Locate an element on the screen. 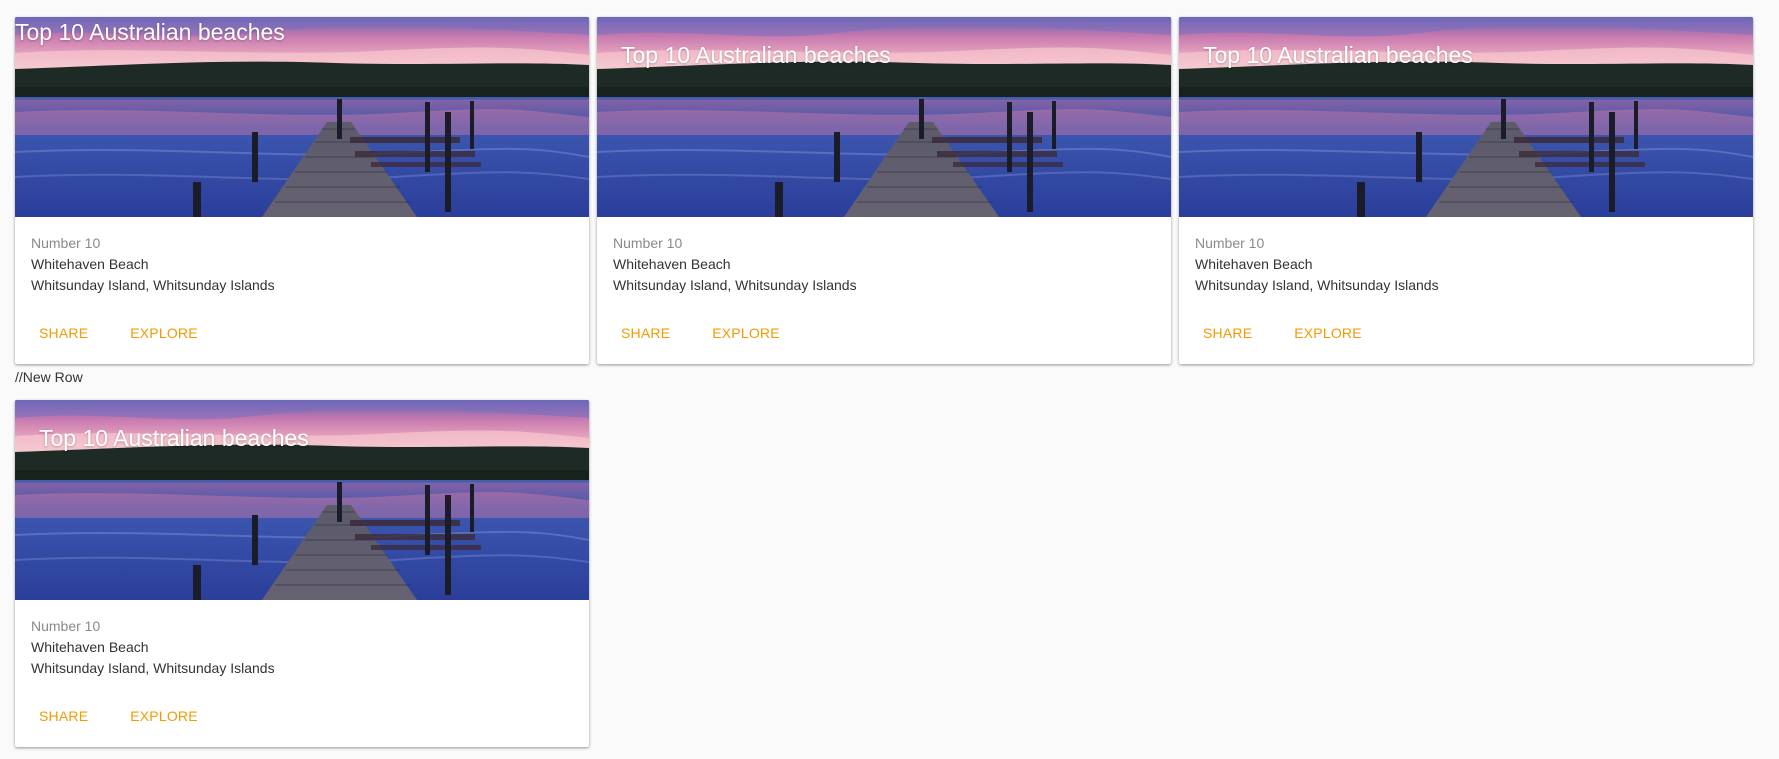 This screenshot has height=759, width=1779. lake-dock-image is located at coordinates (302, 117).